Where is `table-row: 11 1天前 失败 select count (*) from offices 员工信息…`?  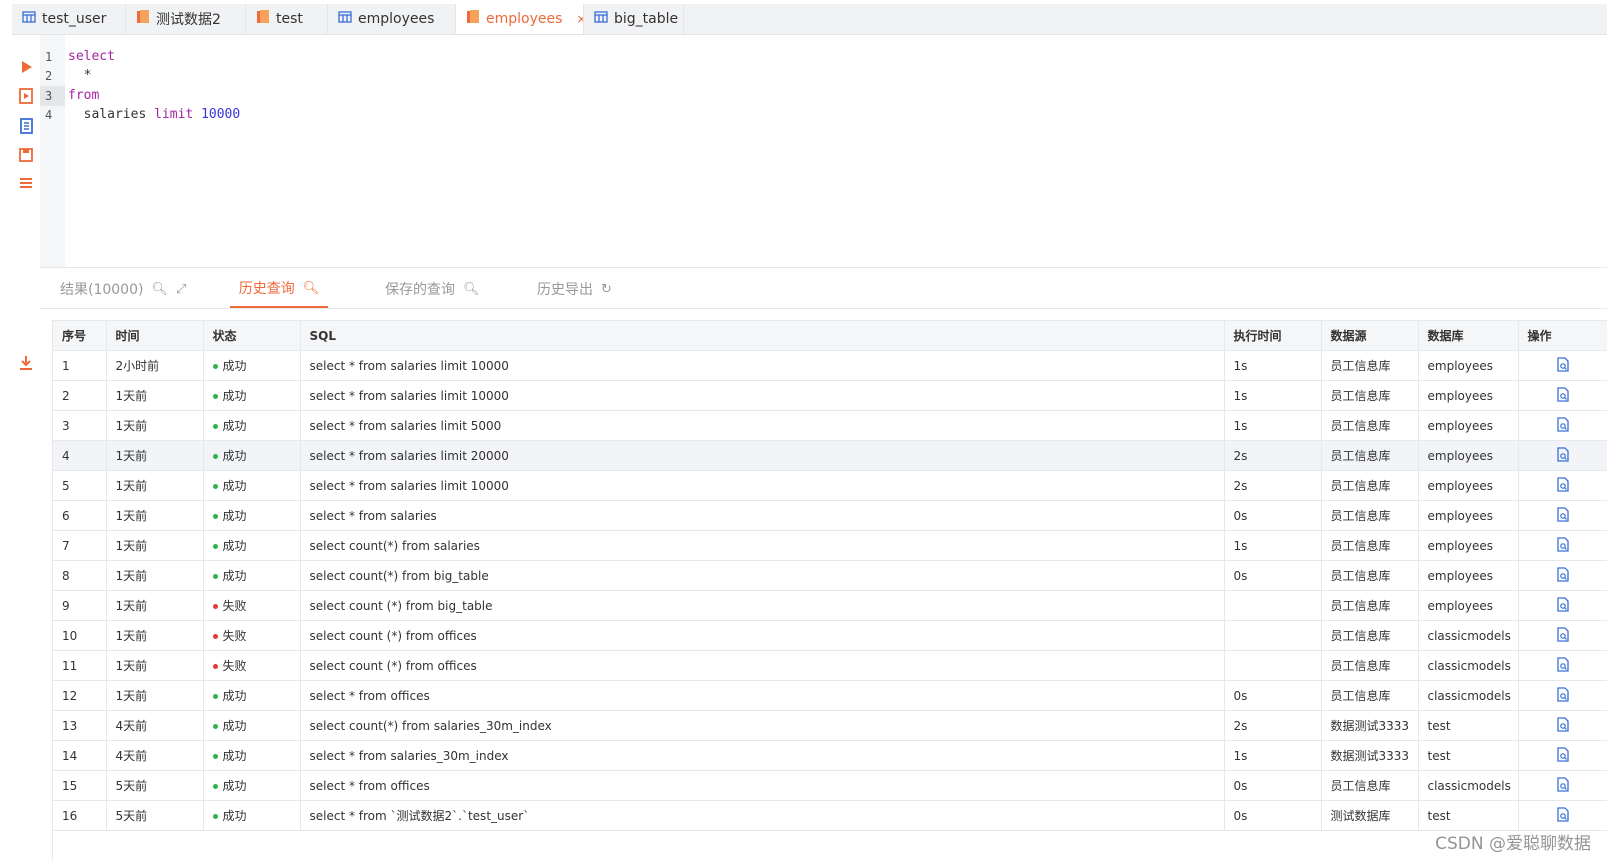 table-row: 11 1天前 失败 select count (*) from offices 员工信息… is located at coordinates (830, 665).